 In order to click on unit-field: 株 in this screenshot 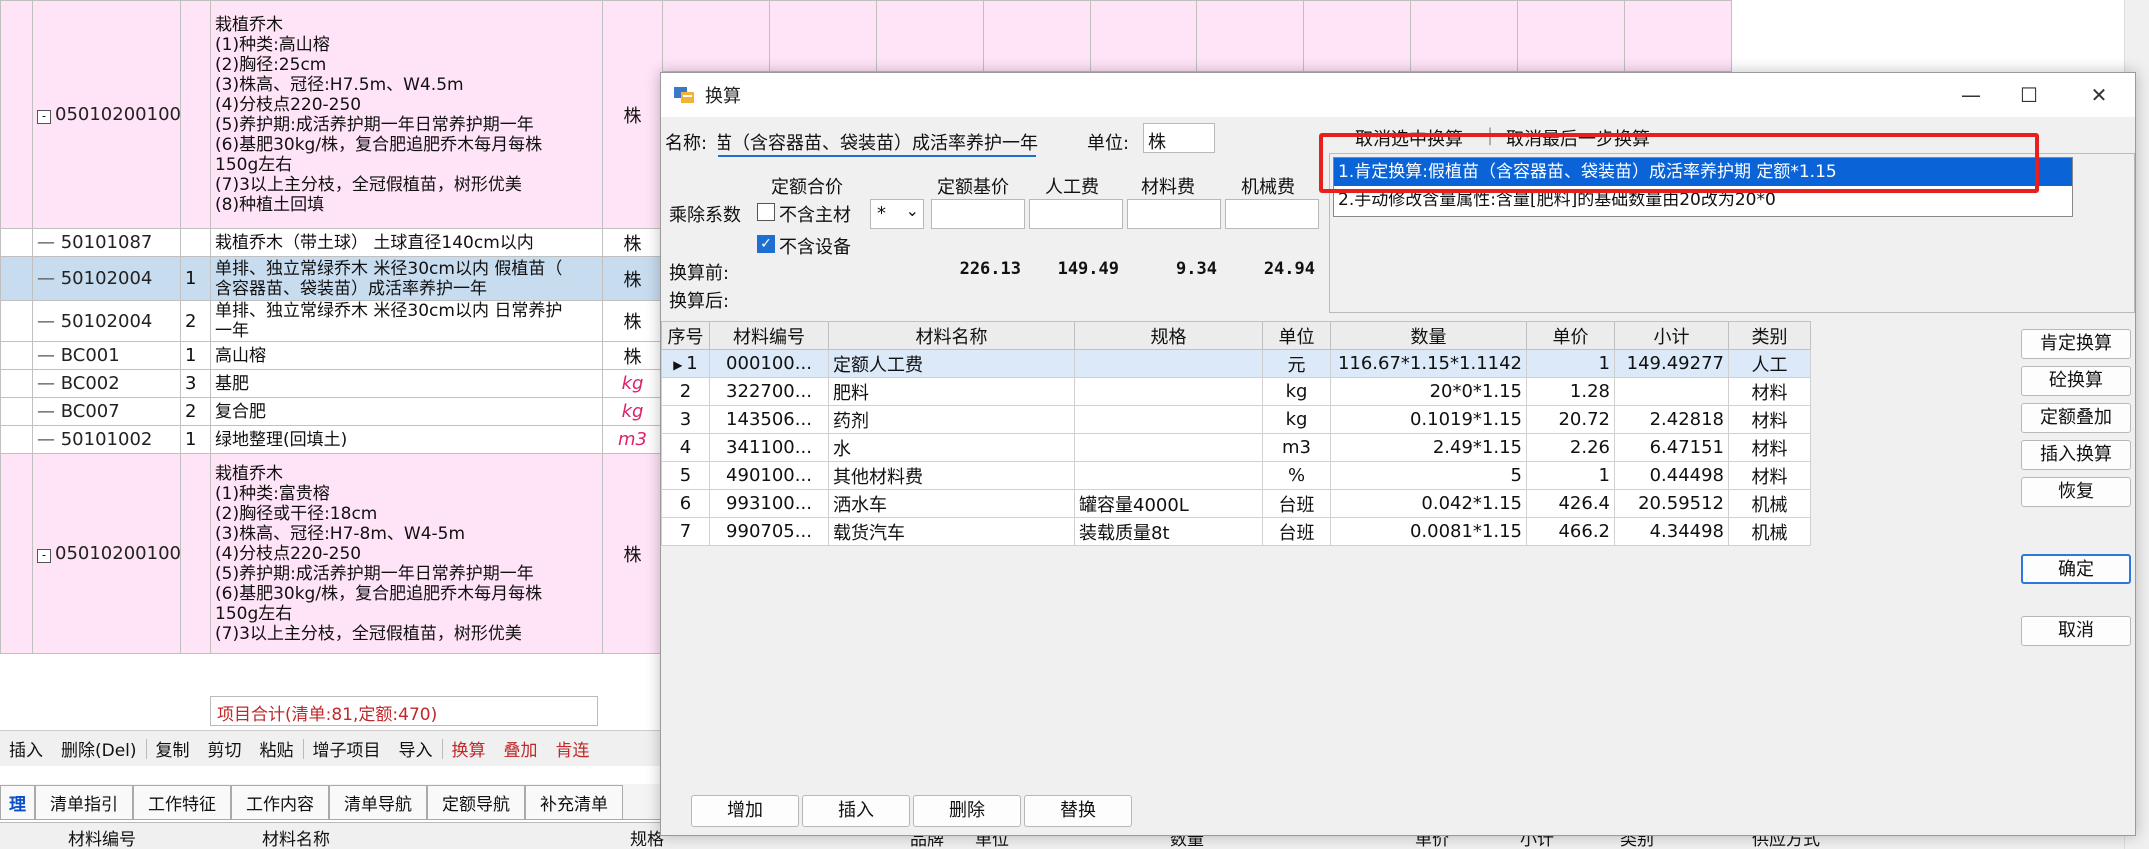, I will do `click(1179, 138)`.